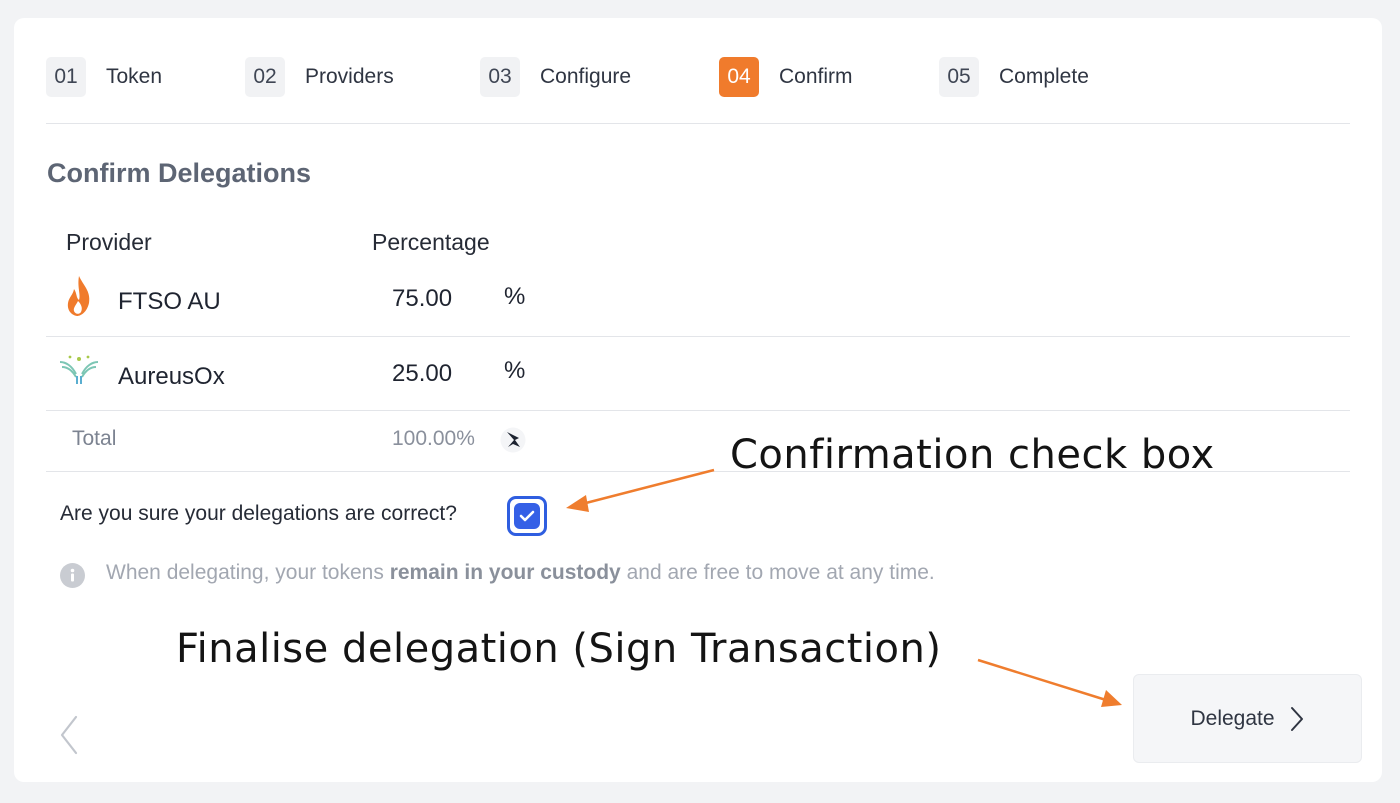 This screenshot has height=803, width=1400. I want to click on step-complete: 05 Complete, so click(1014, 77).